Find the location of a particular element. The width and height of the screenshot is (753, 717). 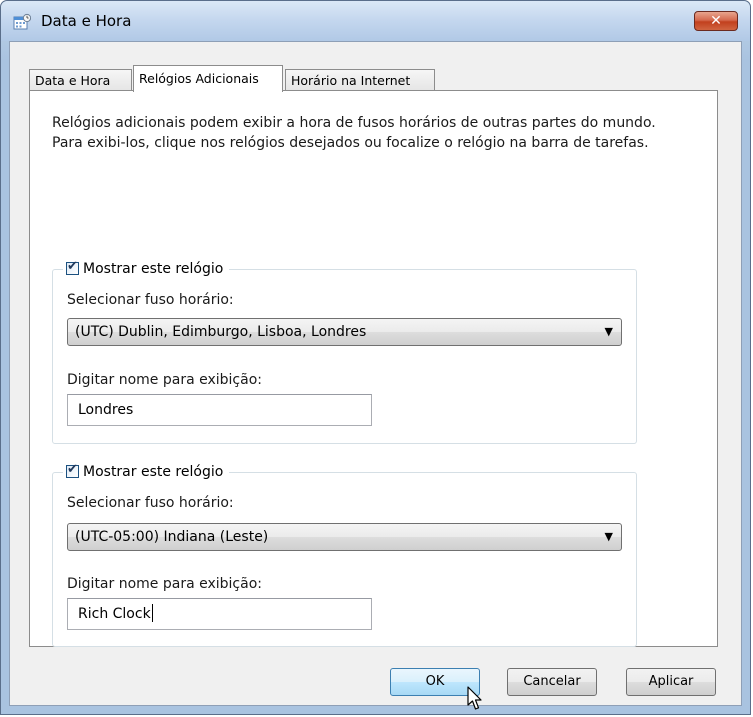

tab-data-e-hora: Data e Hora is located at coordinates (80, 80).